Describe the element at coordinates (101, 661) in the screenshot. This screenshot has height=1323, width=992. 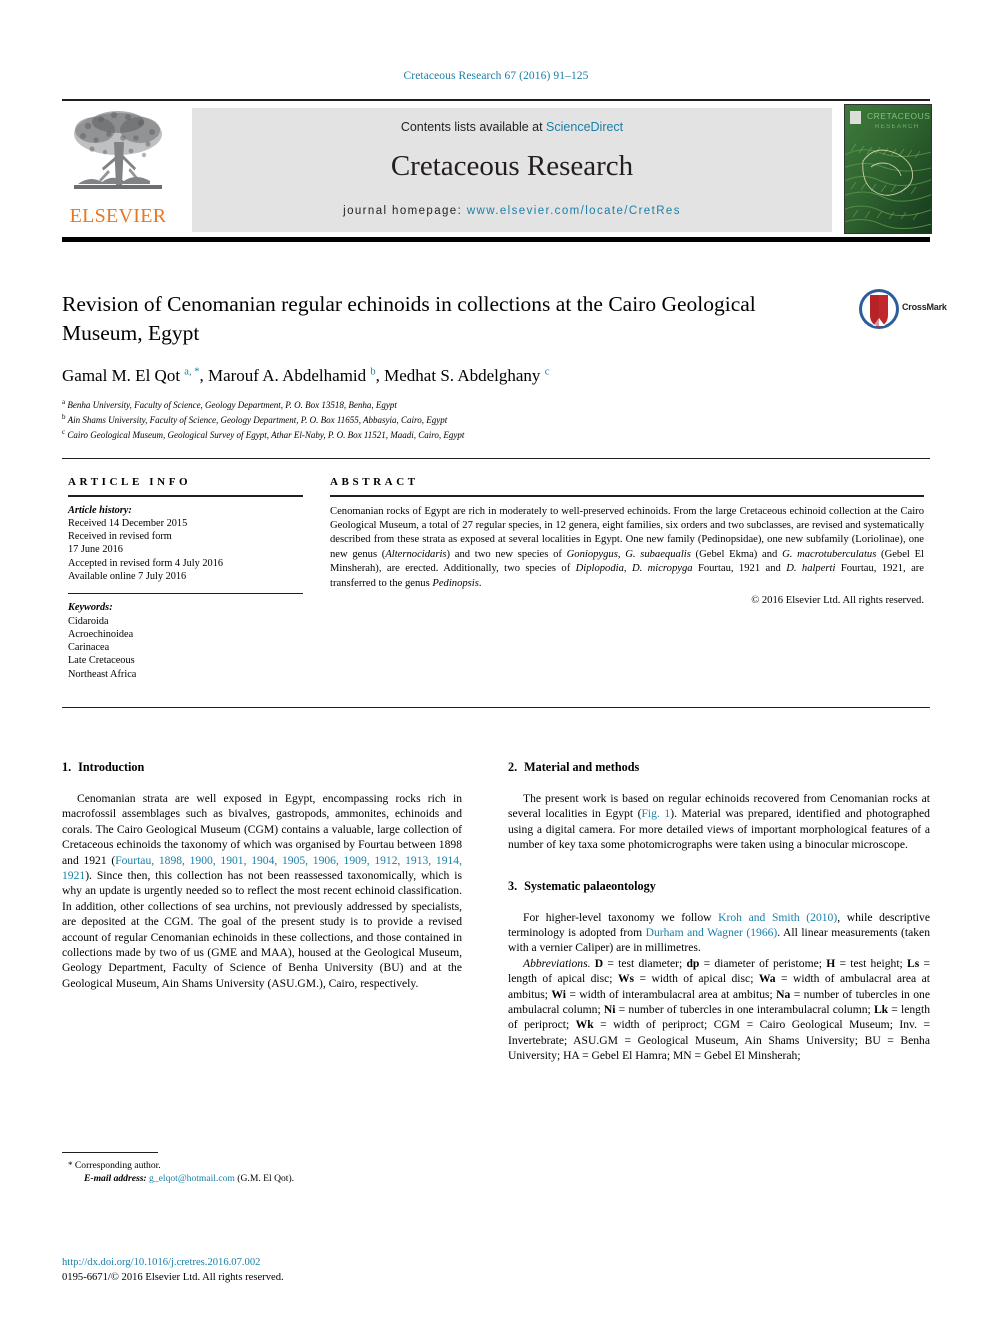
I see `keyword-item: Late Cretaceous` at that location.